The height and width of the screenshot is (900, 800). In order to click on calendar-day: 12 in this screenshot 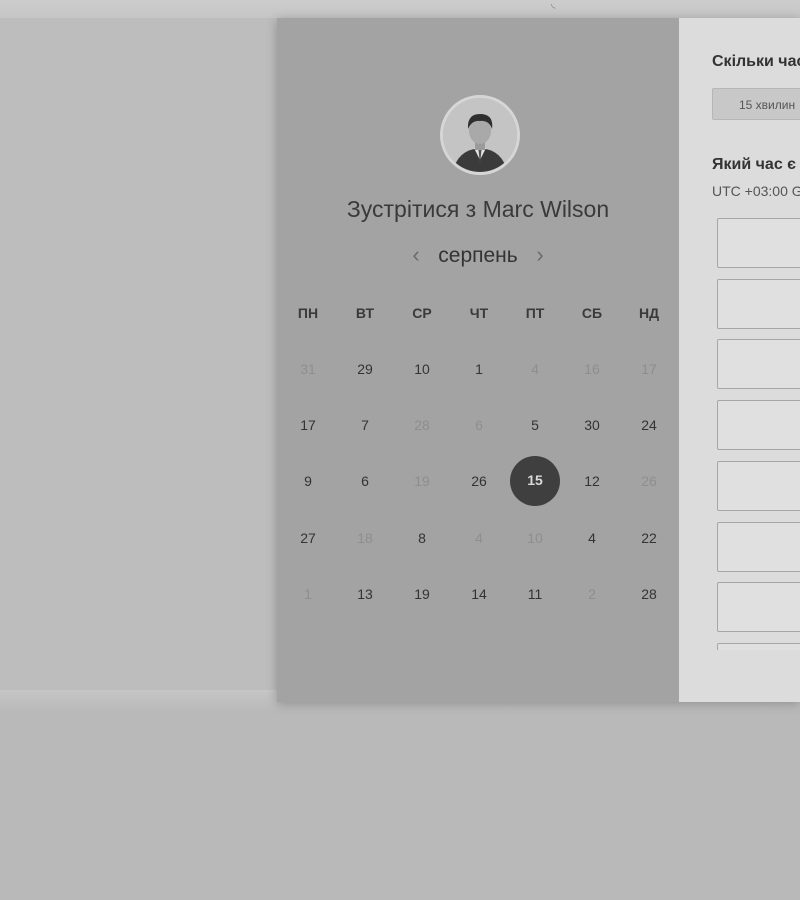, I will do `click(592, 481)`.